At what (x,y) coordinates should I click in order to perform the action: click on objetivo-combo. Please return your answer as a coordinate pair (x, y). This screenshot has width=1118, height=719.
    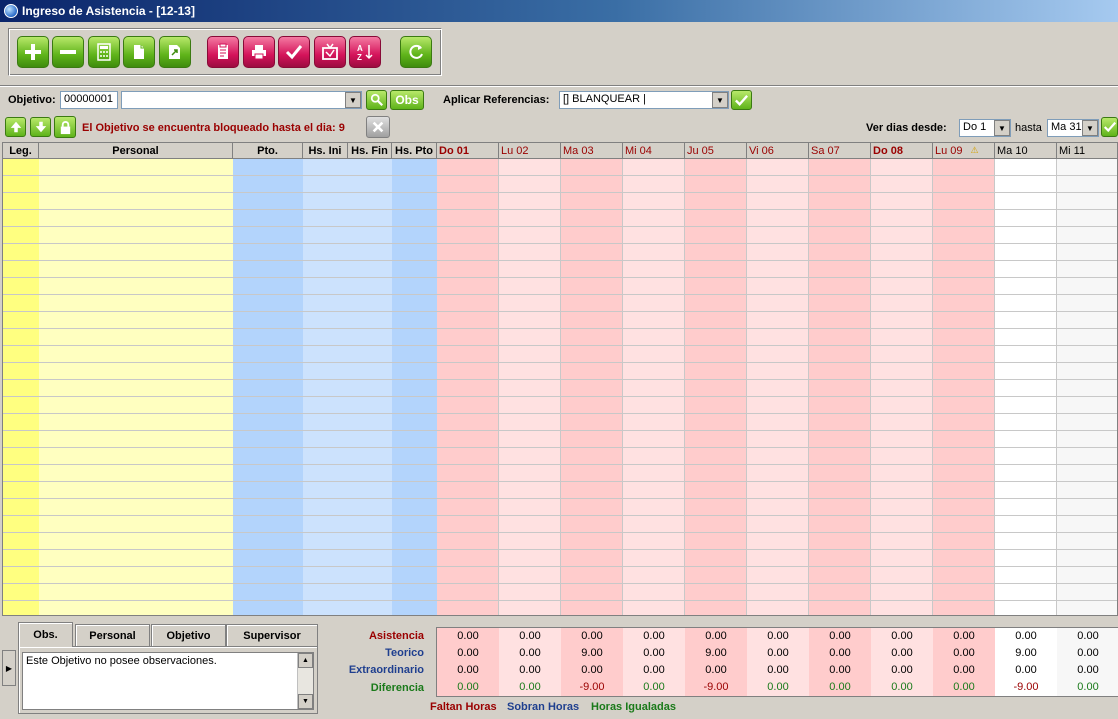
    Looking at the image, I should click on (241, 100).